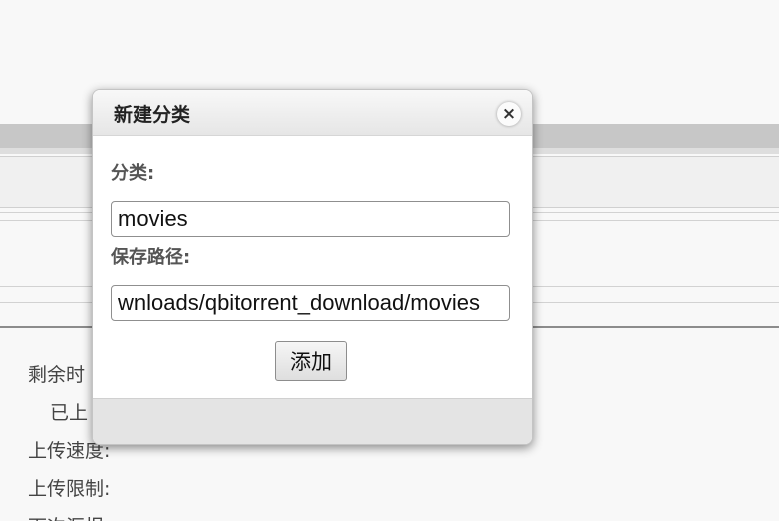 The height and width of the screenshot is (521, 779). Describe the element at coordinates (151, 257) in the screenshot. I see `save-path-label: 保存路径:` at that location.